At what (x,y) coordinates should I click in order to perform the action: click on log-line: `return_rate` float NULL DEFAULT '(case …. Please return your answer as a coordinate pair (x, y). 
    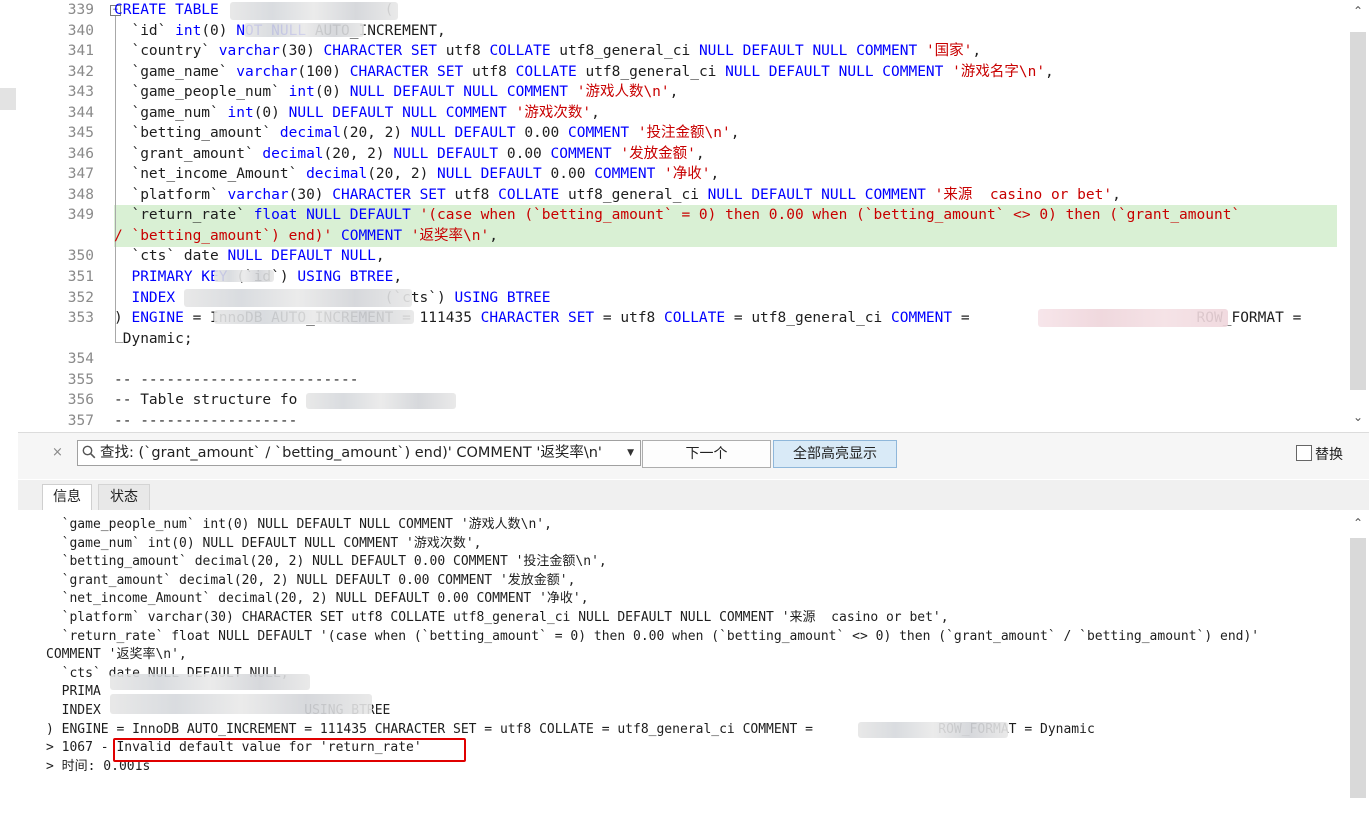
    Looking at the image, I should click on (653, 636).